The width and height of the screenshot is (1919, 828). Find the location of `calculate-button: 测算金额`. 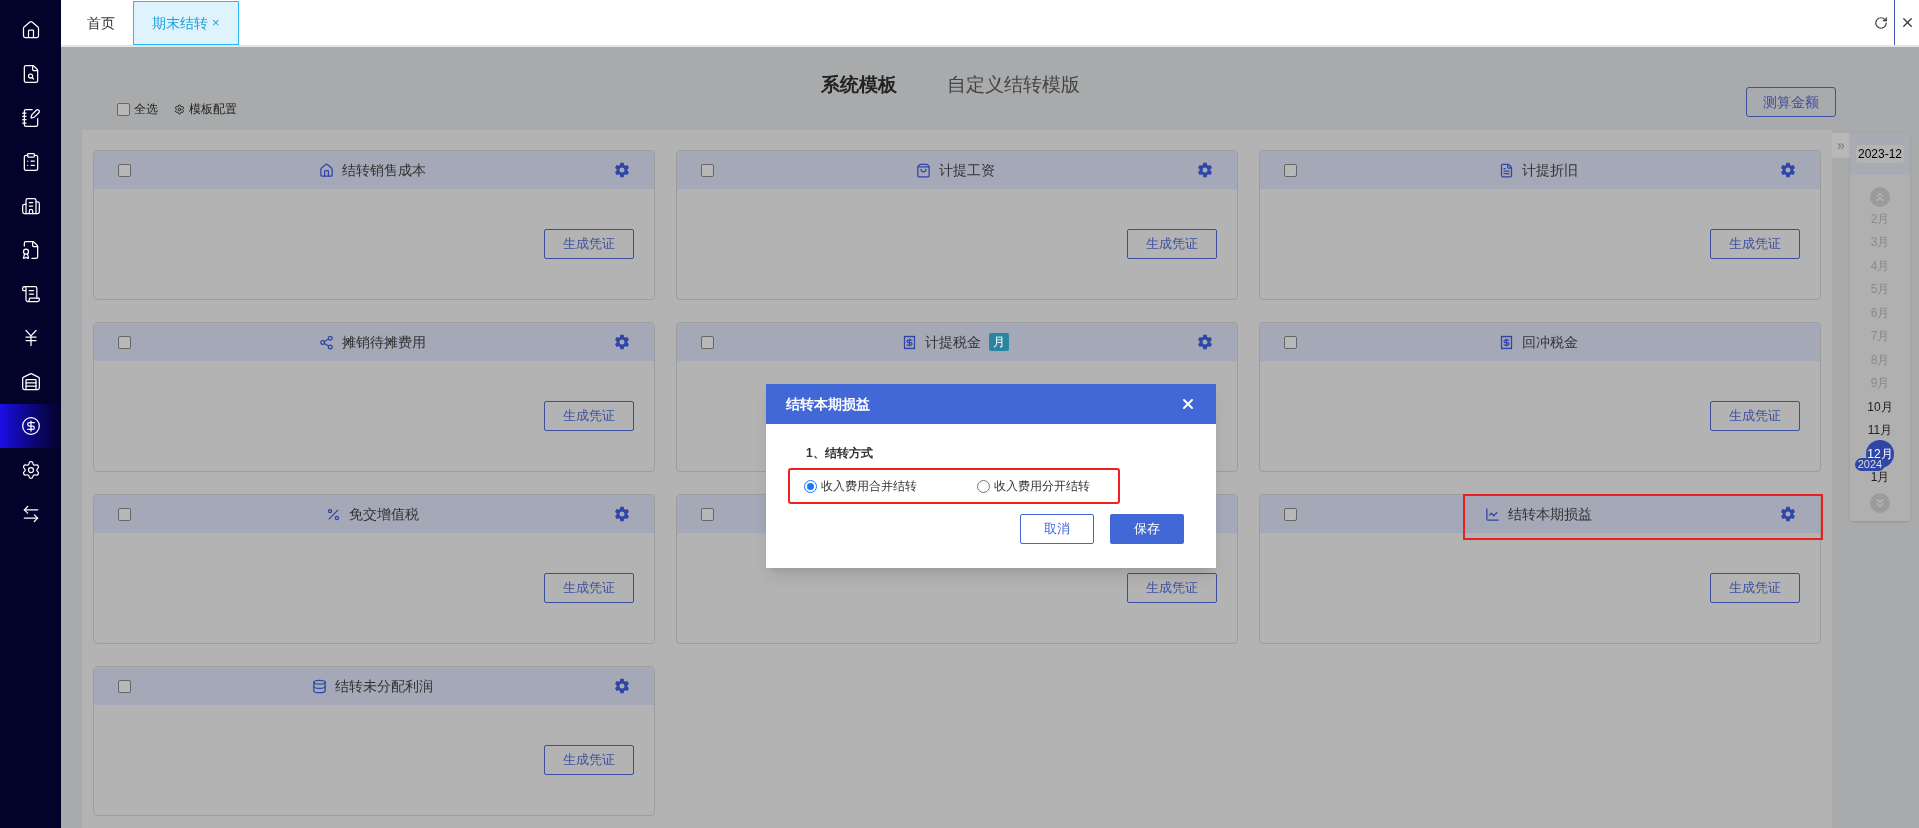

calculate-button: 测算金额 is located at coordinates (1791, 102).